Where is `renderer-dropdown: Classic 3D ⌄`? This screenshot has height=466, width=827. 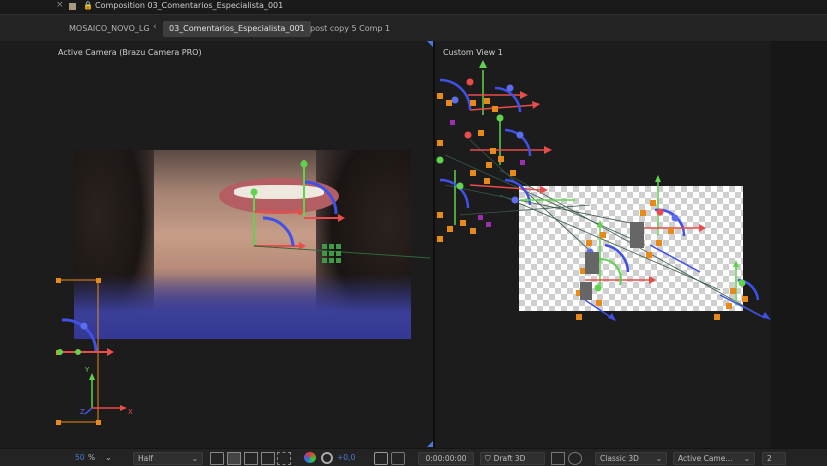
renderer-dropdown: Classic 3D ⌄ is located at coordinates (631, 458).